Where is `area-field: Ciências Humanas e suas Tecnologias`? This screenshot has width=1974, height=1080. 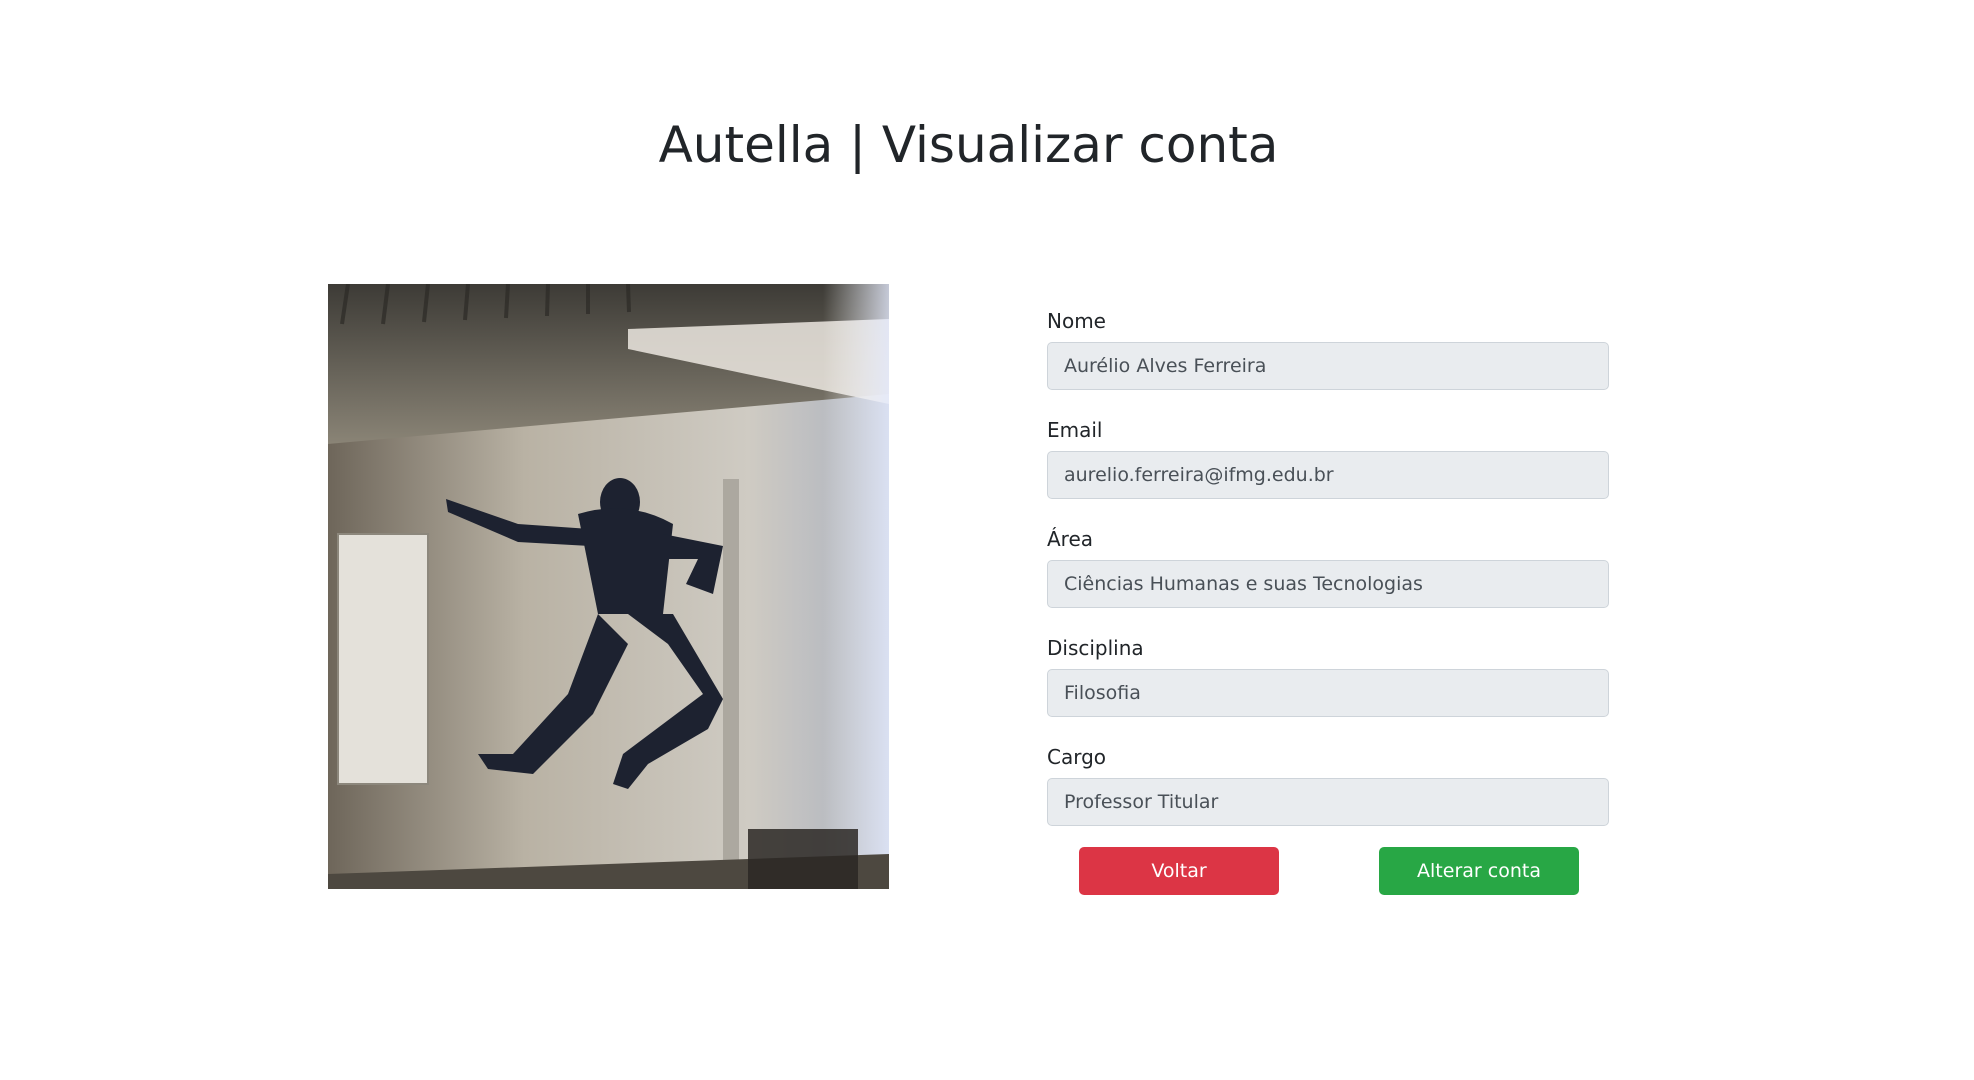
area-field: Ciências Humanas e suas Tecnologias is located at coordinates (1328, 584).